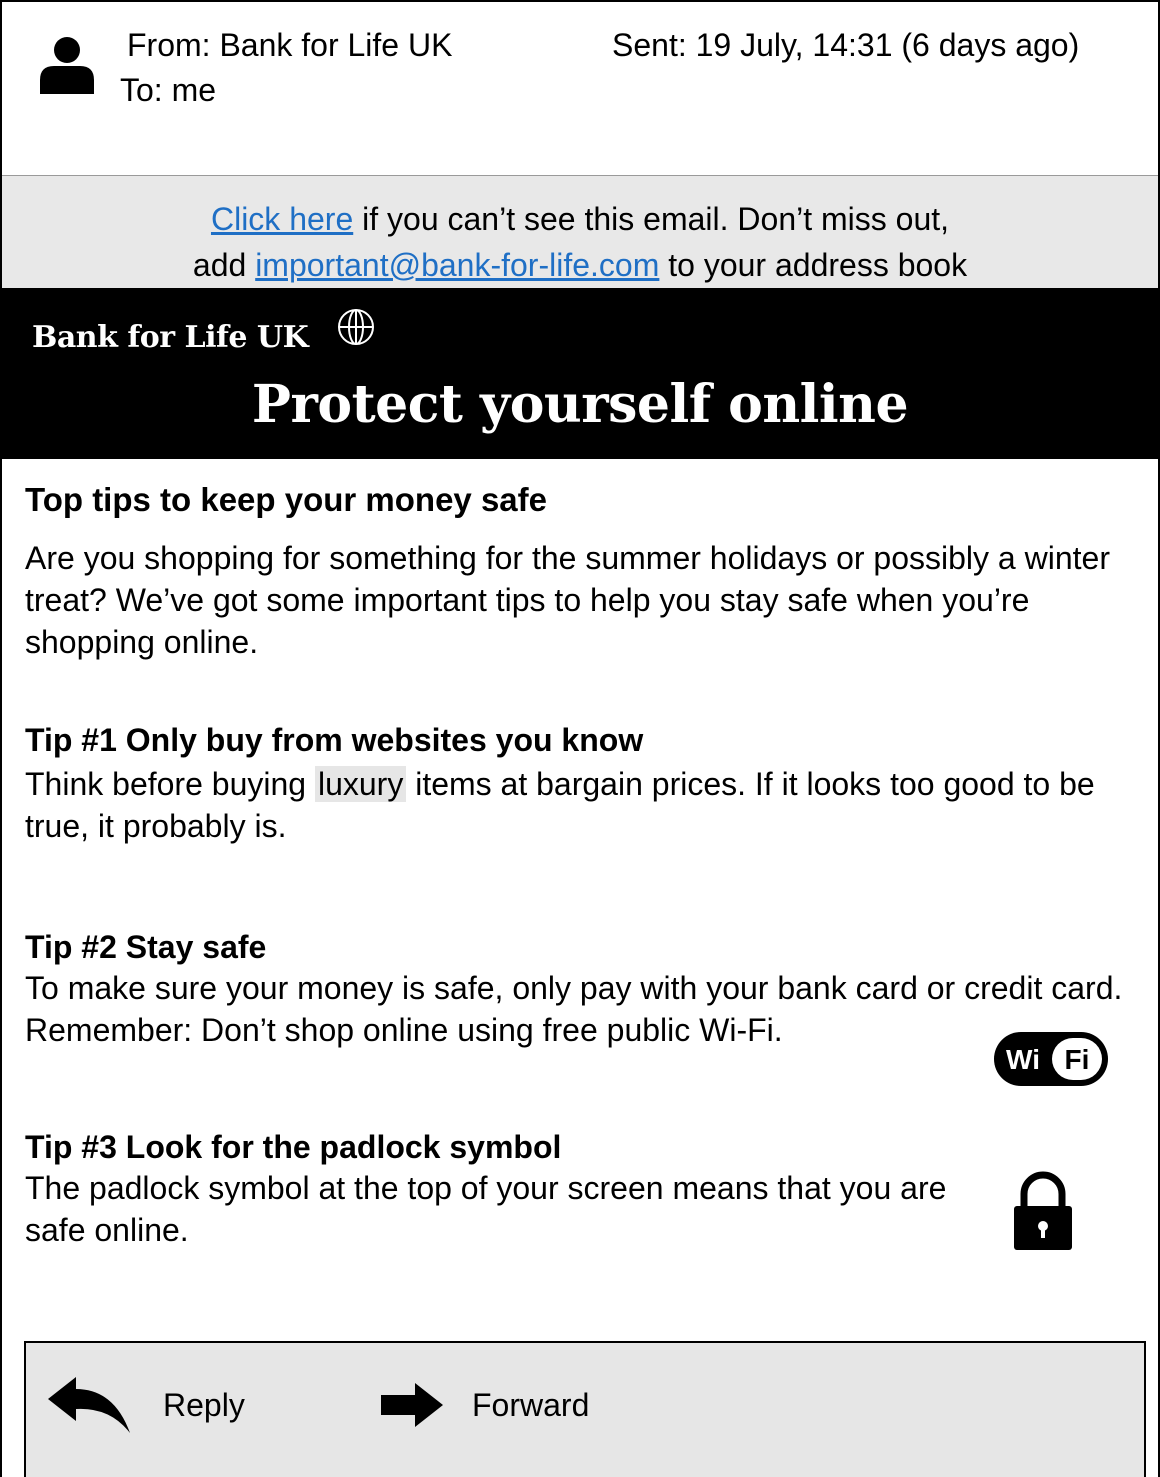 This screenshot has width=1160, height=1477. What do you see at coordinates (1043, 1210) in the screenshot?
I see `padlock-icon` at bounding box center [1043, 1210].